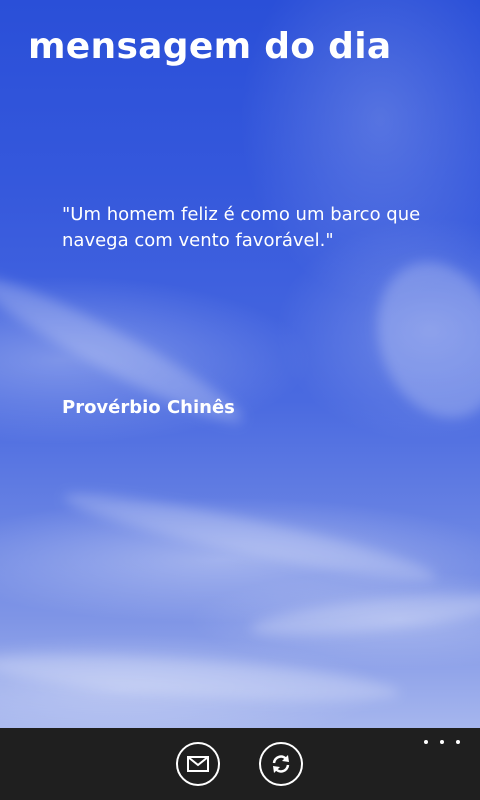  I want to click on quote-author: Provérbio Chinês, so click(148, 407).